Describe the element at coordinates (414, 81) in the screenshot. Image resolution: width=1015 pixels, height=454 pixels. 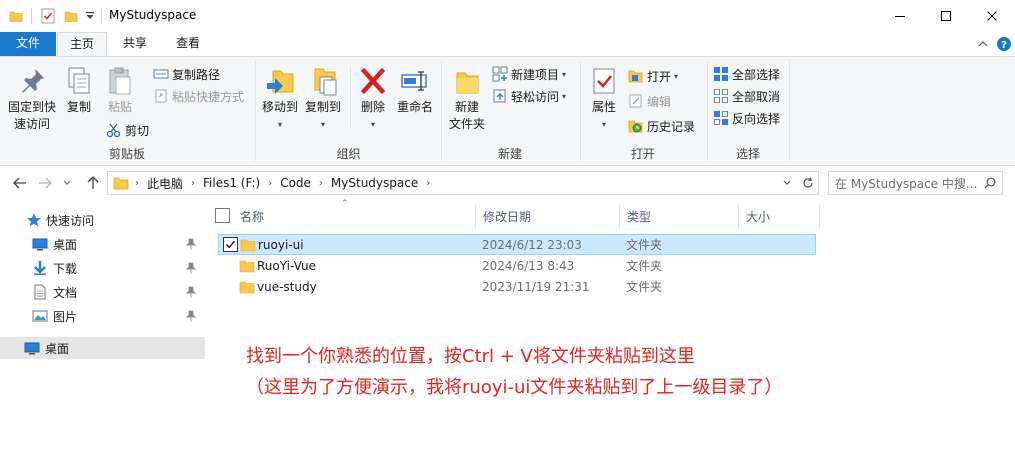
I see `rename-icon` at that location.